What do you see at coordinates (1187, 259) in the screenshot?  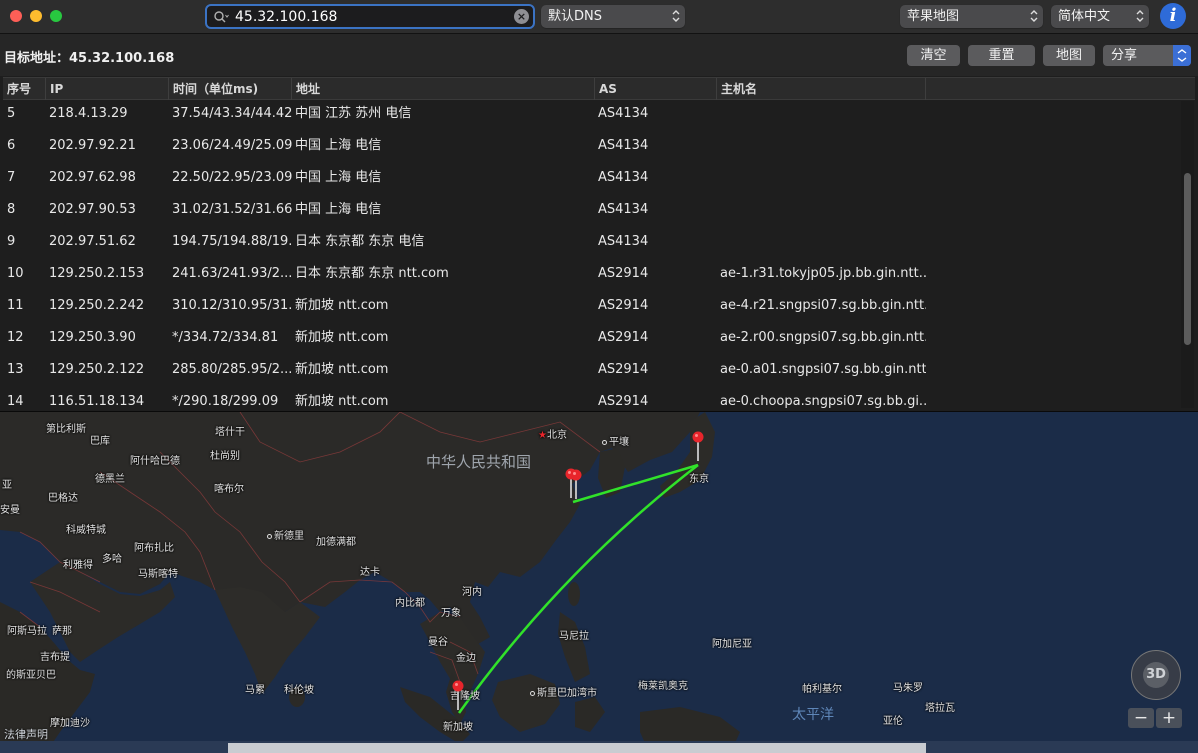 I see `scrollbar-thumb` at bounding box center [1187, 259].